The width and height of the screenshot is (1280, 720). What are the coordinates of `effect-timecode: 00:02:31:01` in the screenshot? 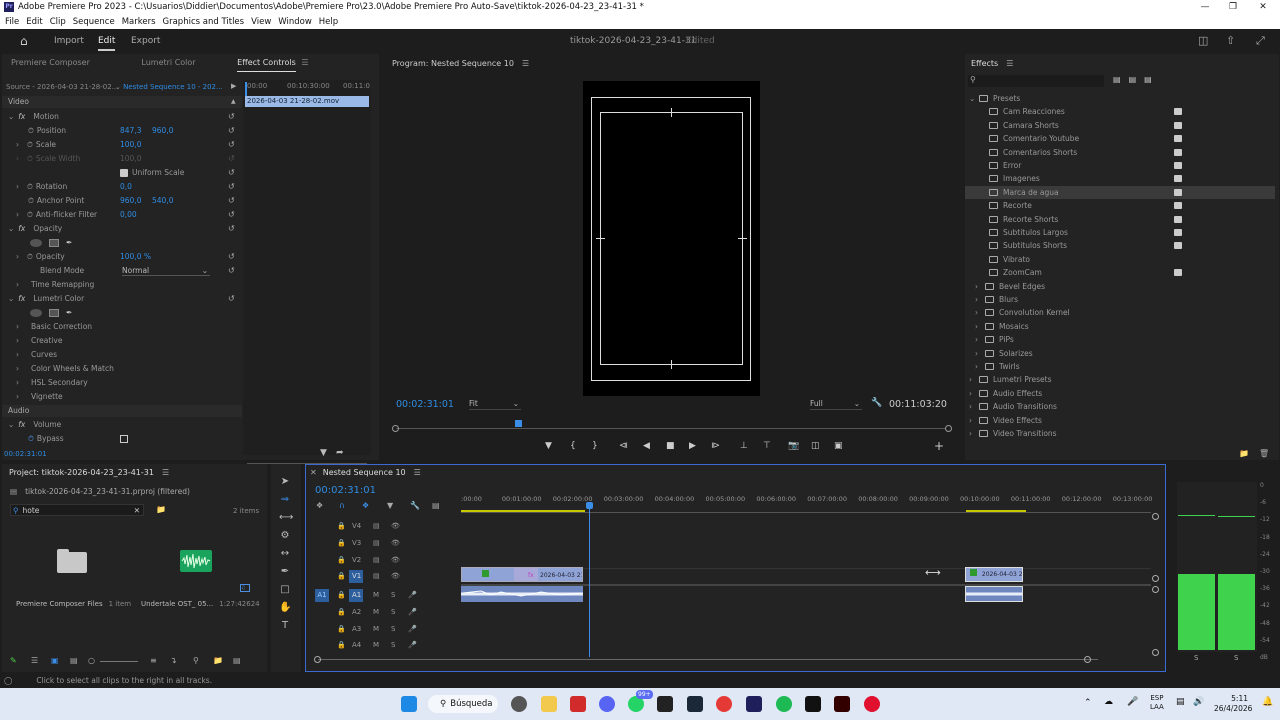 It's located at (25, 454).